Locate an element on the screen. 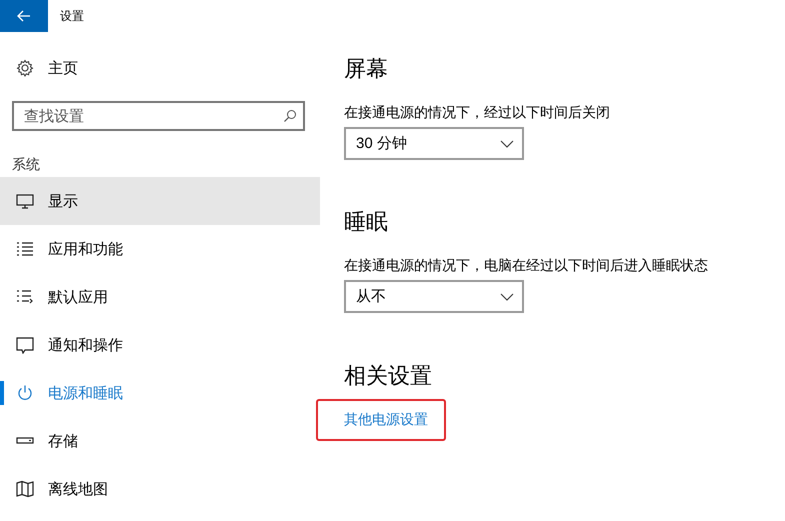 The image size is (785, 521). window-title: 设置 is located at coordinates (72, 16).